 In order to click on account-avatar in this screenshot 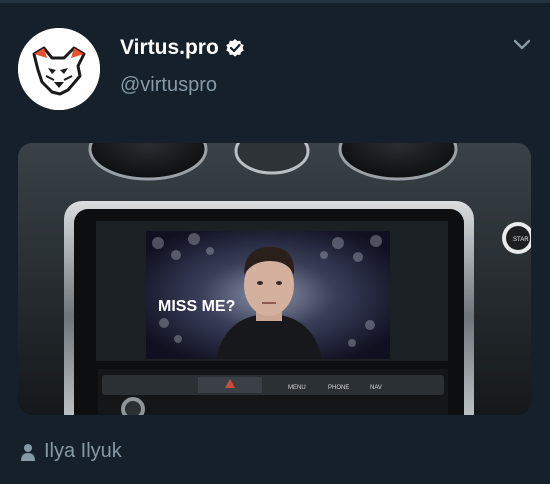, I will do `click(59, 69)`.